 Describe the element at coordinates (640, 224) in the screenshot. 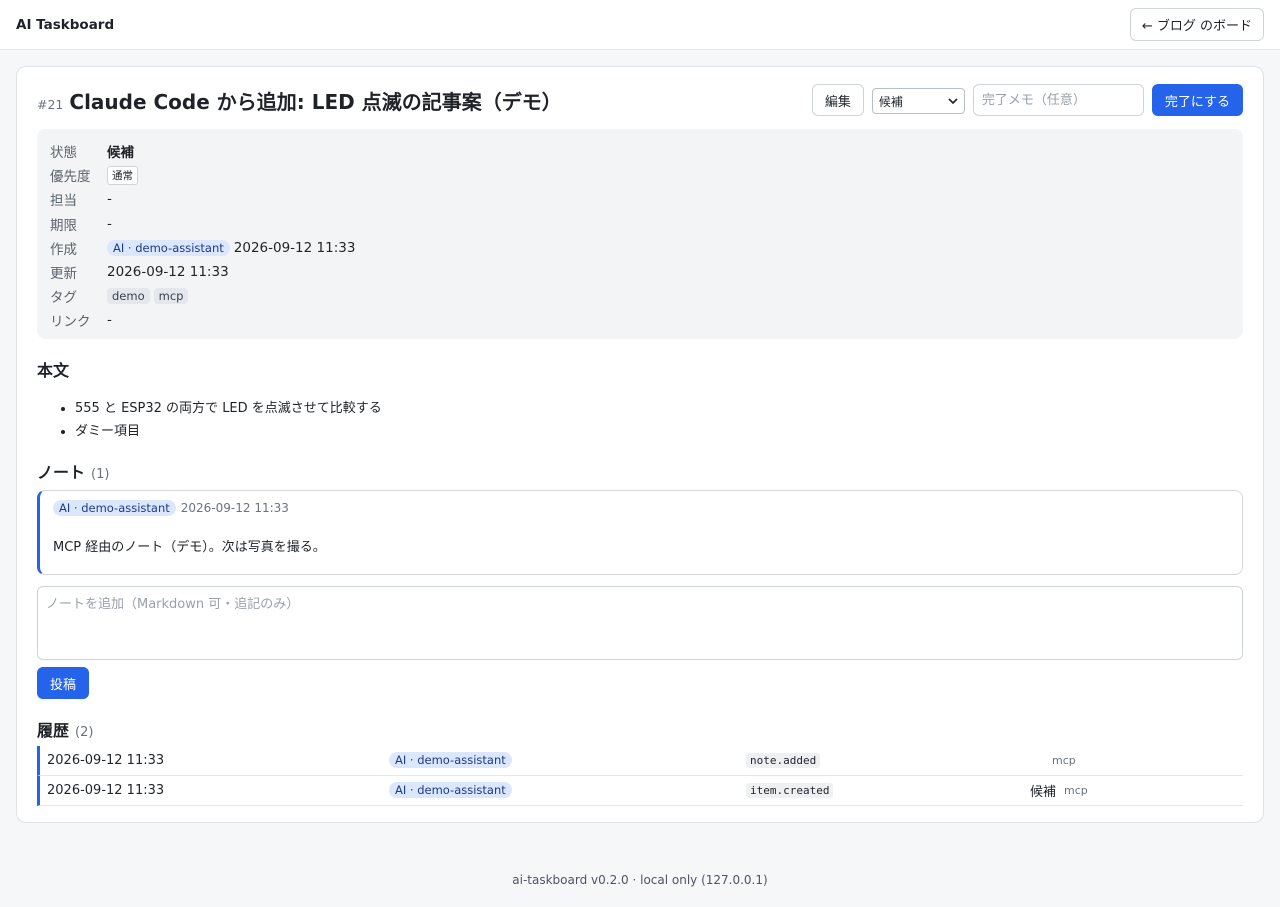

I see `meta-row-due: 期限 -` at that location.